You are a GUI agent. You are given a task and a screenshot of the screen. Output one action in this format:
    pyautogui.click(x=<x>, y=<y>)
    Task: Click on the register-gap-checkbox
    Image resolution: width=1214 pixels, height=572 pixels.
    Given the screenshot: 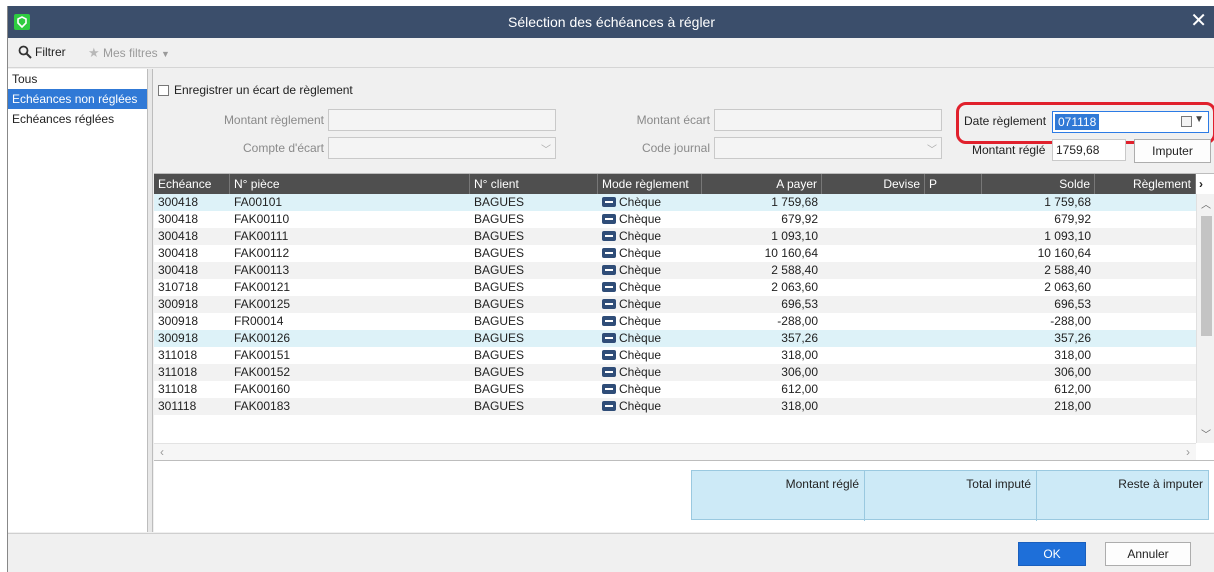 What is the action you would take?
    pyautogui.click(x=163, y=90)
    